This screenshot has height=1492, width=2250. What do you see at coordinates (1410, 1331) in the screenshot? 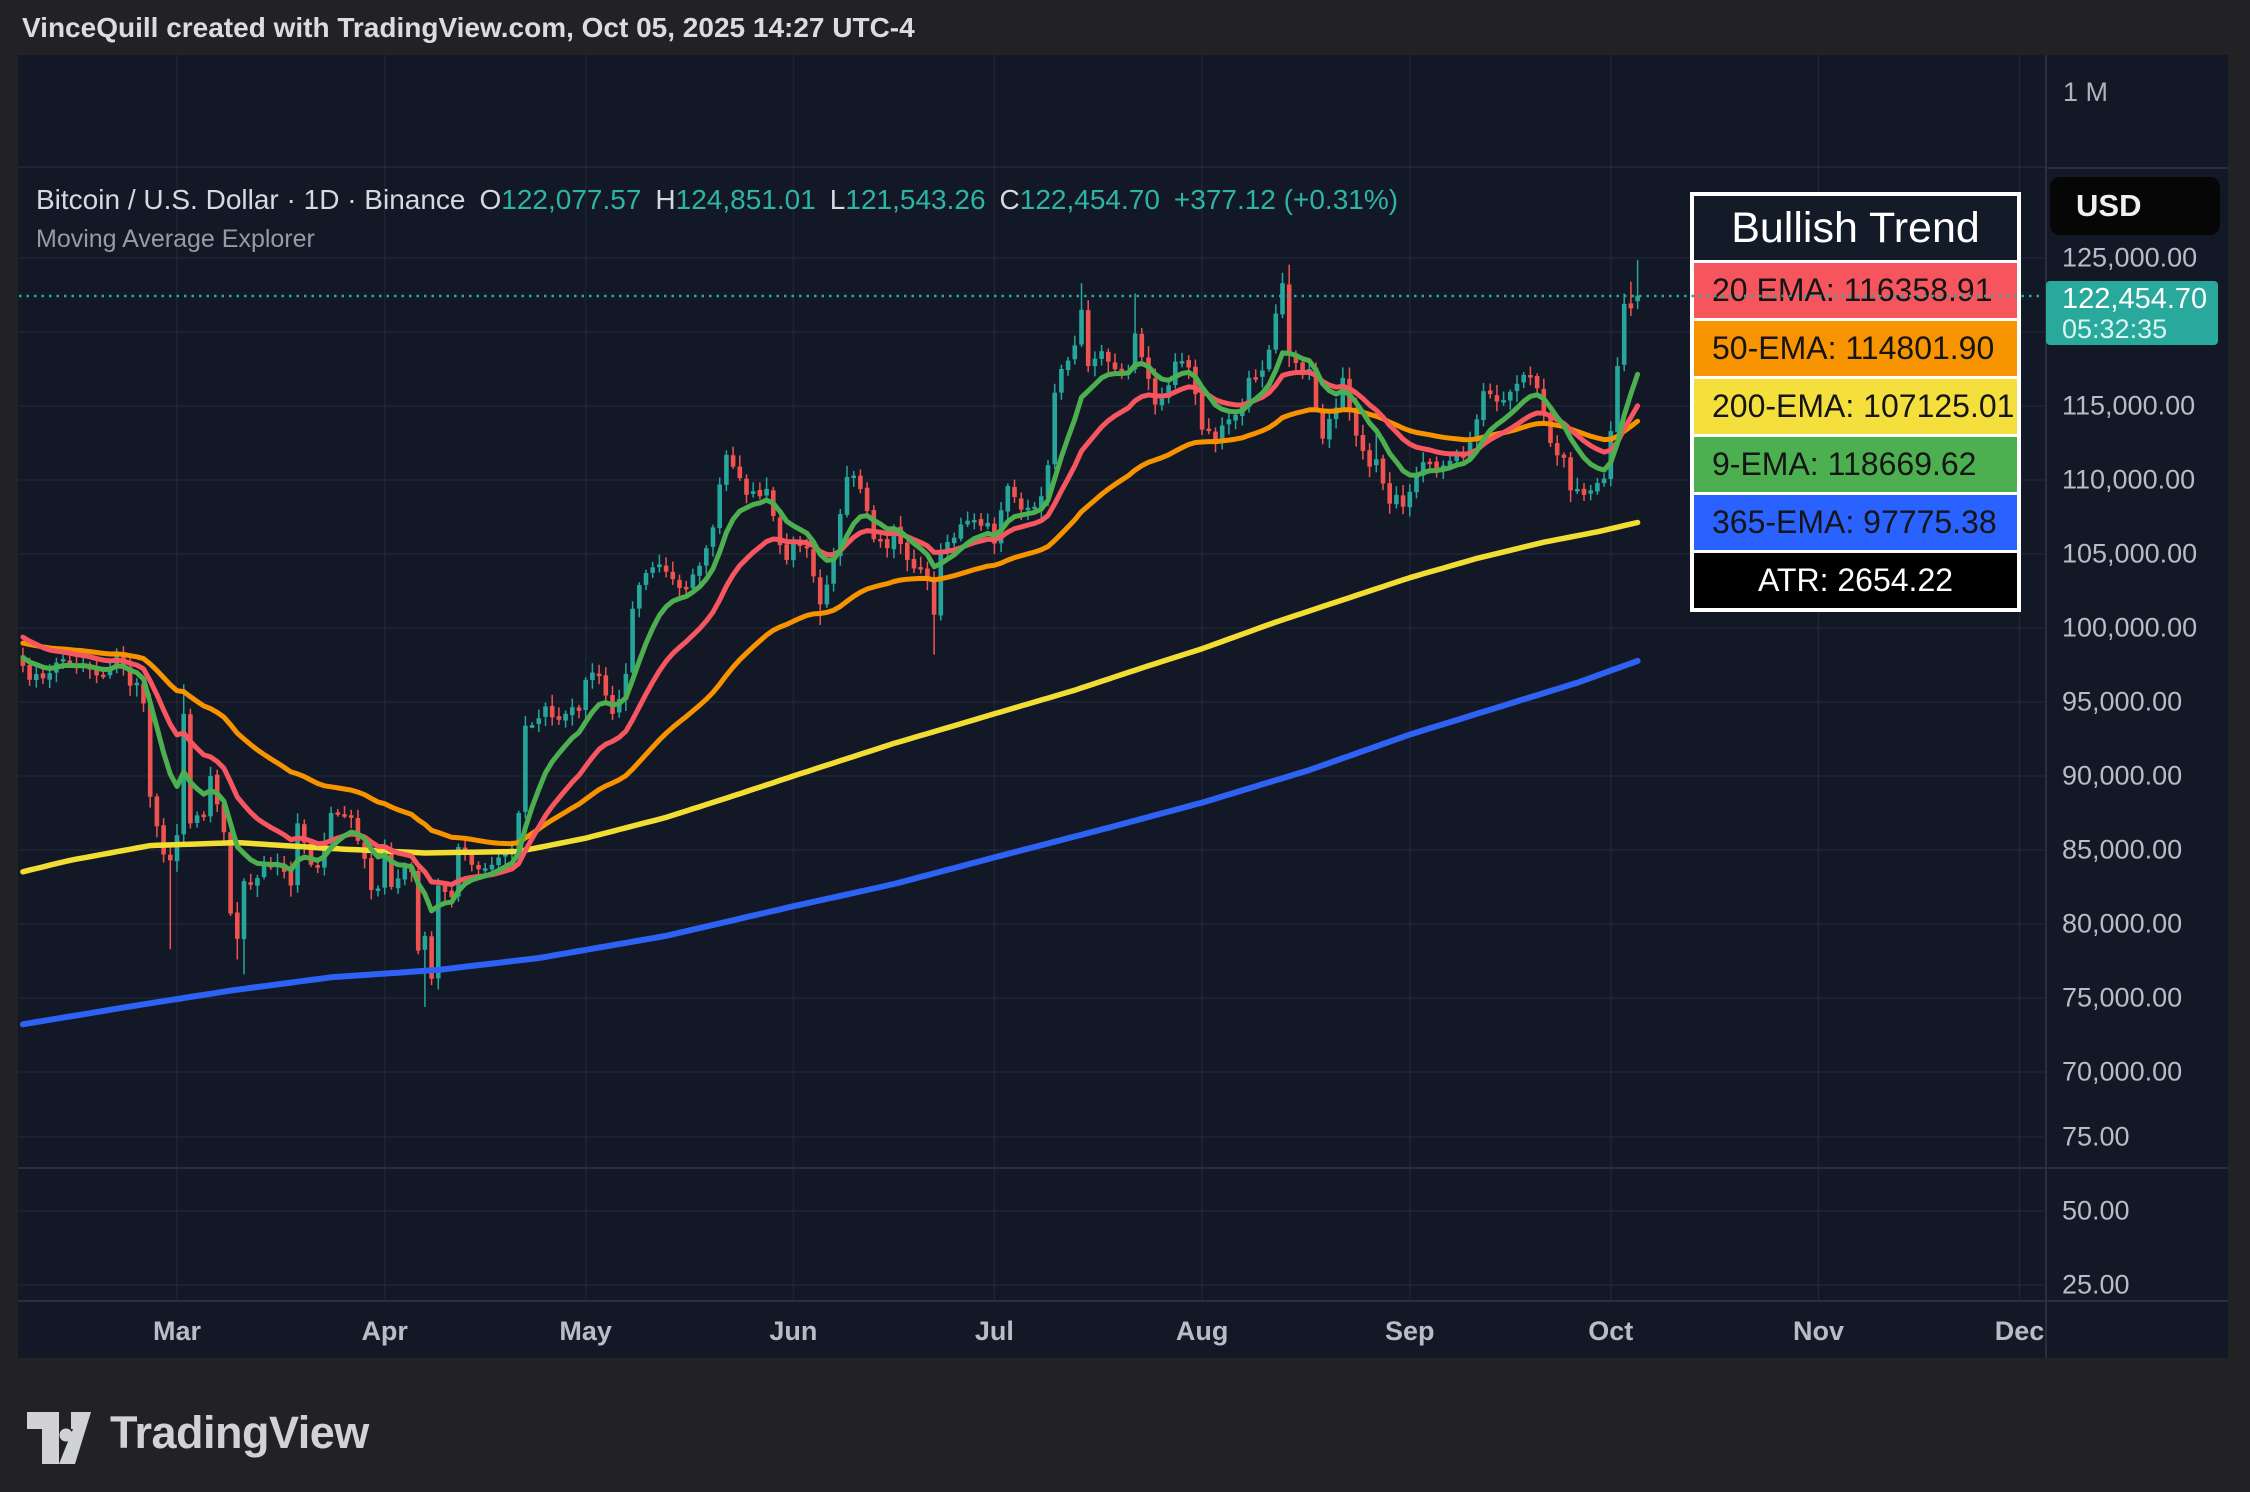
I see `time-axis-label-sep: Sep` at bounding box center [1410, 1331].